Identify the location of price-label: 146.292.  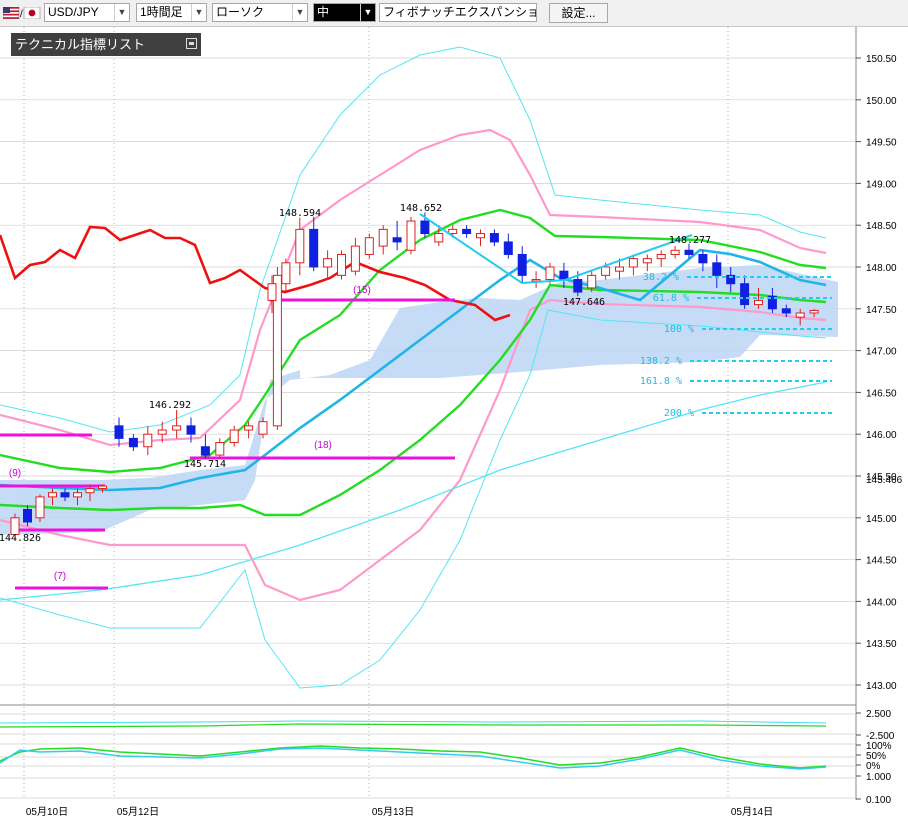
(170, 405).